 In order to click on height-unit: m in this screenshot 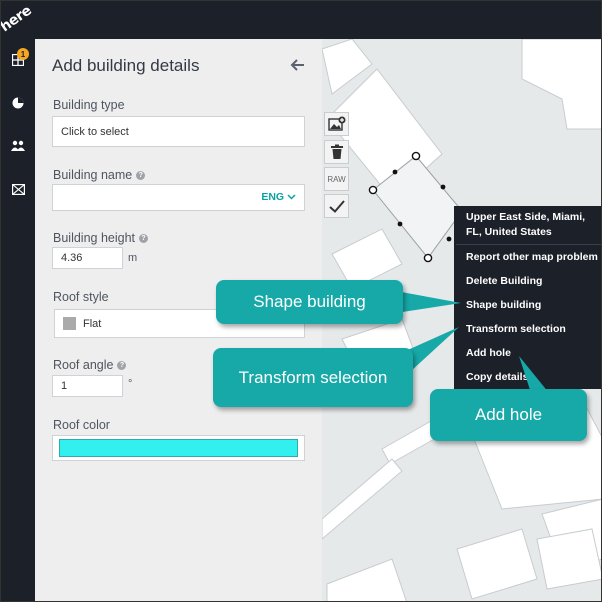, I will do `click(133, 258)`.